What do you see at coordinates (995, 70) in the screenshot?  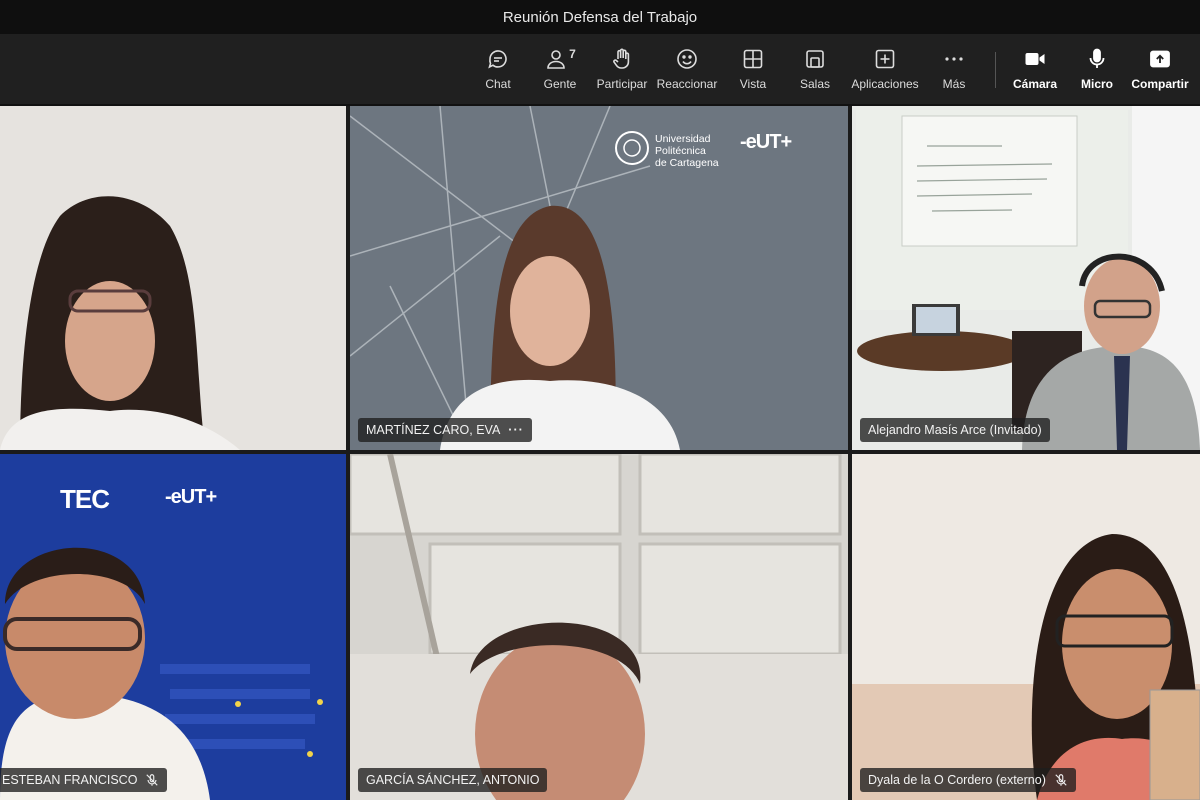 I see `toolbar-divider` at bounding box center [995, 70].